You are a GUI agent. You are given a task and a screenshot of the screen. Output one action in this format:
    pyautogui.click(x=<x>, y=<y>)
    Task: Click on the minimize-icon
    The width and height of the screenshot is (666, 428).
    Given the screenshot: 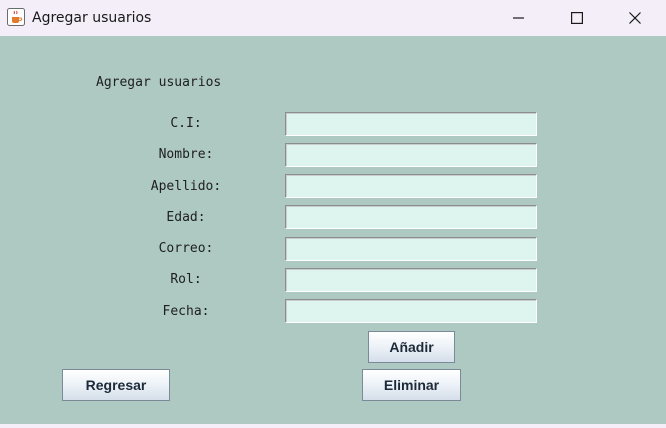 What is the action you would take?
    pyautogui.click(x=519, y=18)
    